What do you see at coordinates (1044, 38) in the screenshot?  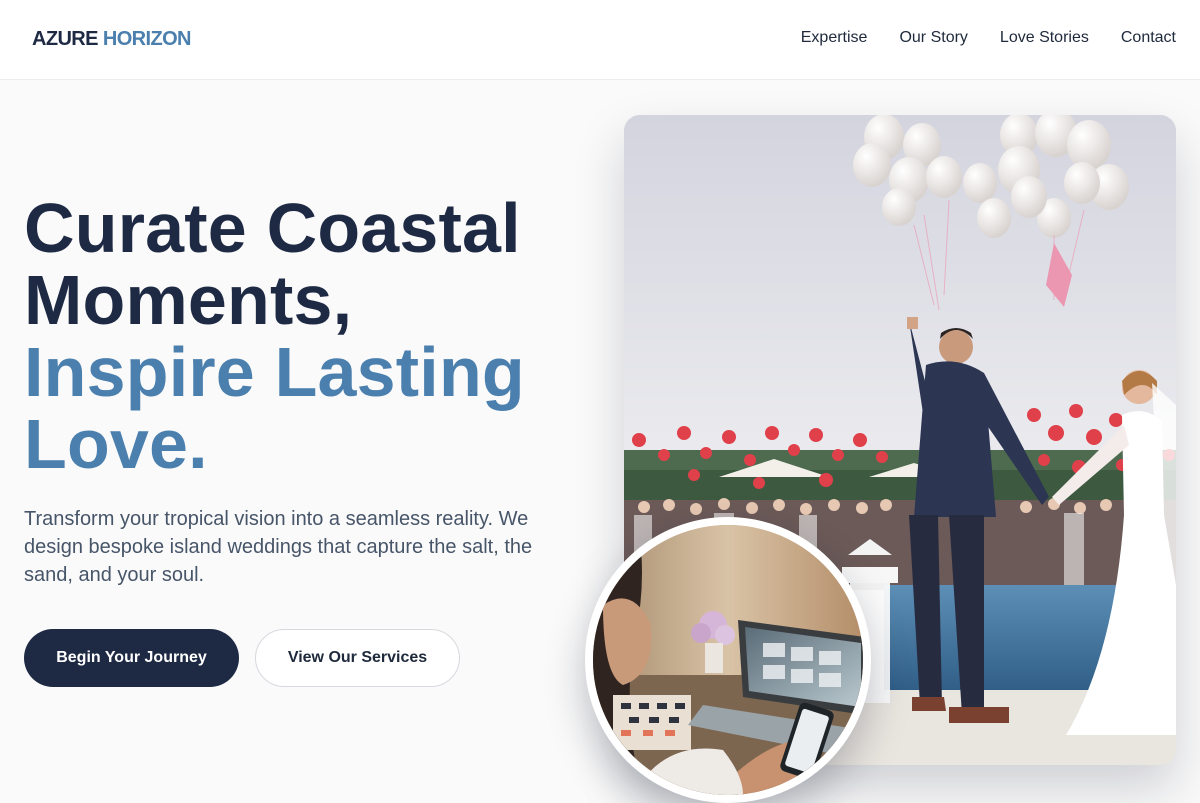 I see `nav-link-love-stories: Love Stories` at bounding box center [1044, 38].